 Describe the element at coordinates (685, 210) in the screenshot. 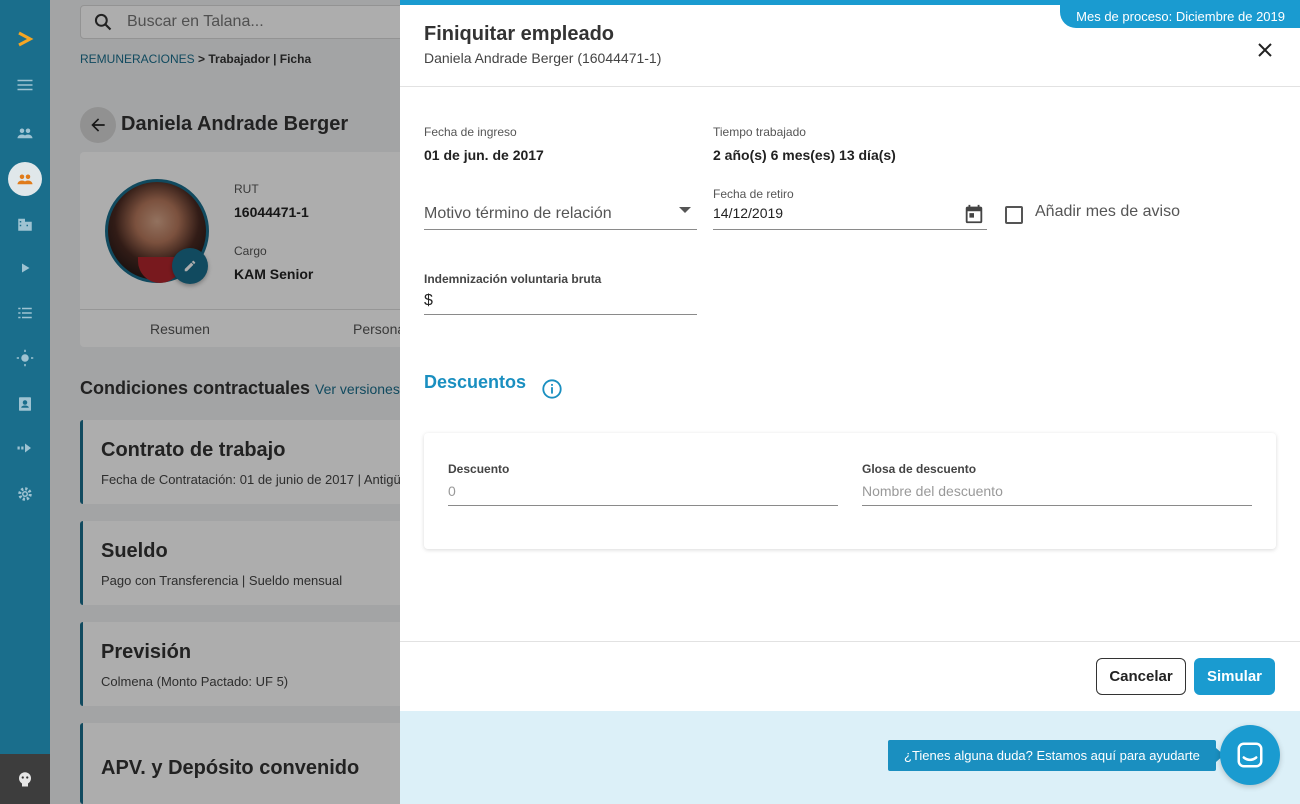

I see `chevron-down-icon` at that location.